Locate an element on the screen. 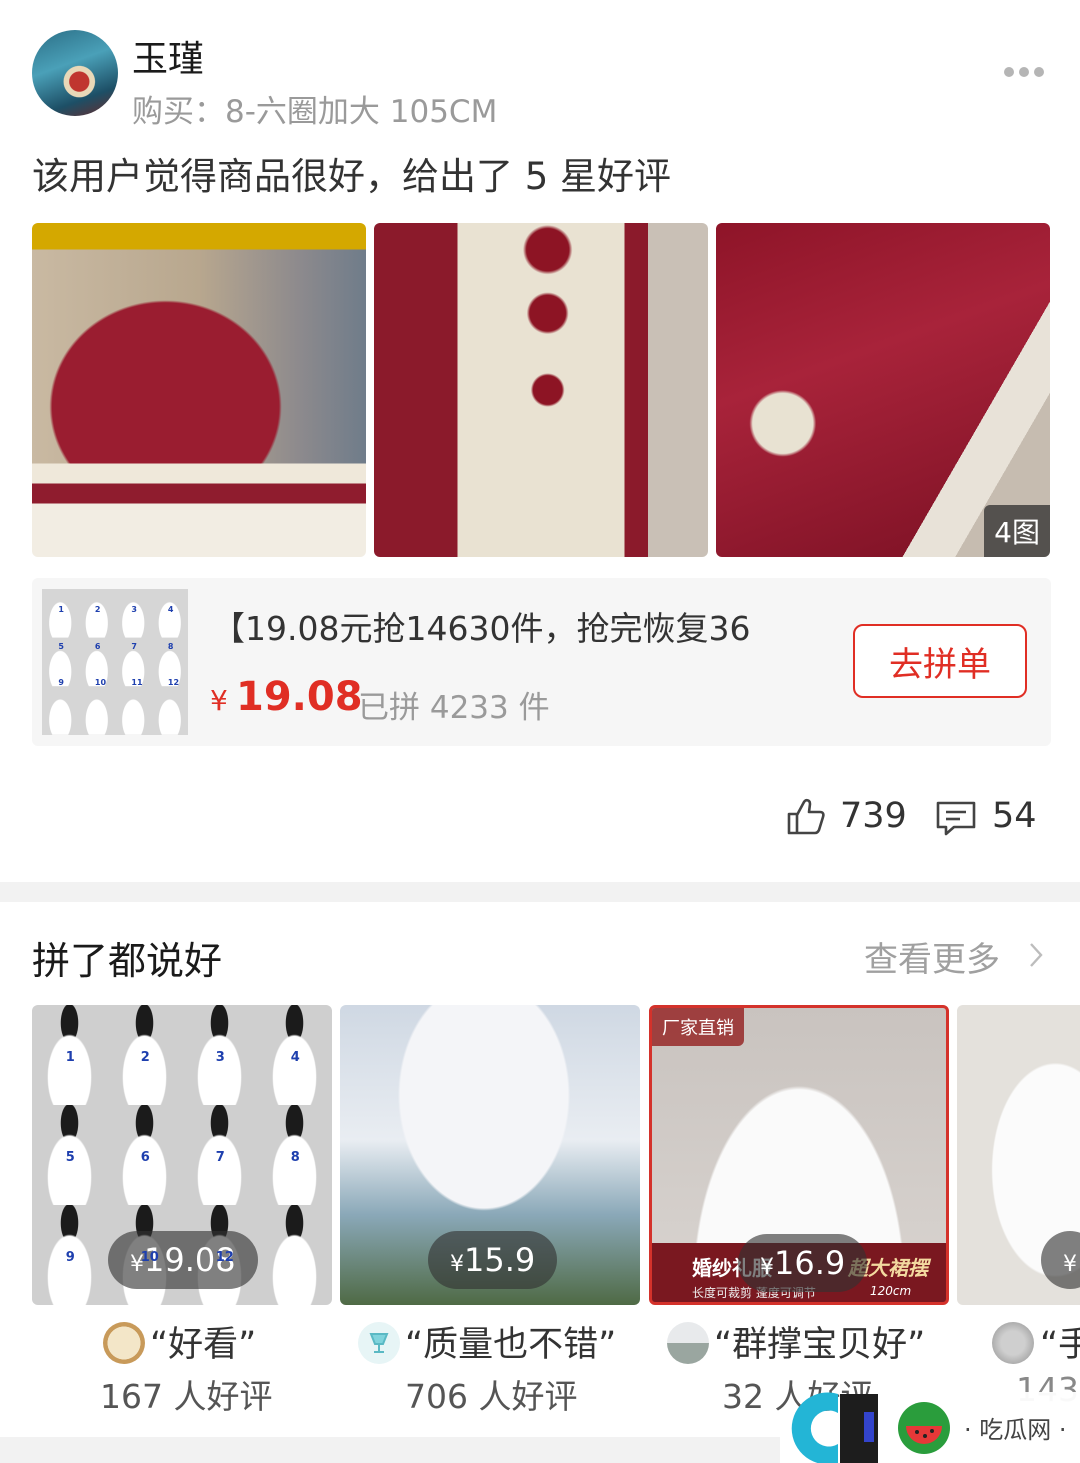 The height and width of the screenshot is (1463, 1080). watermelon-icon is located at coordinates (924, 1427).